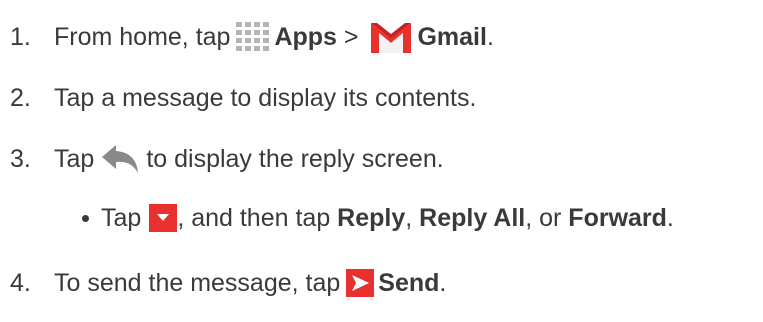 The height and width of the screenshot is (322, 763). Describe the element at coordinates (121, 218) in the screenshot. I see `bullet-text: Tap` at that location.